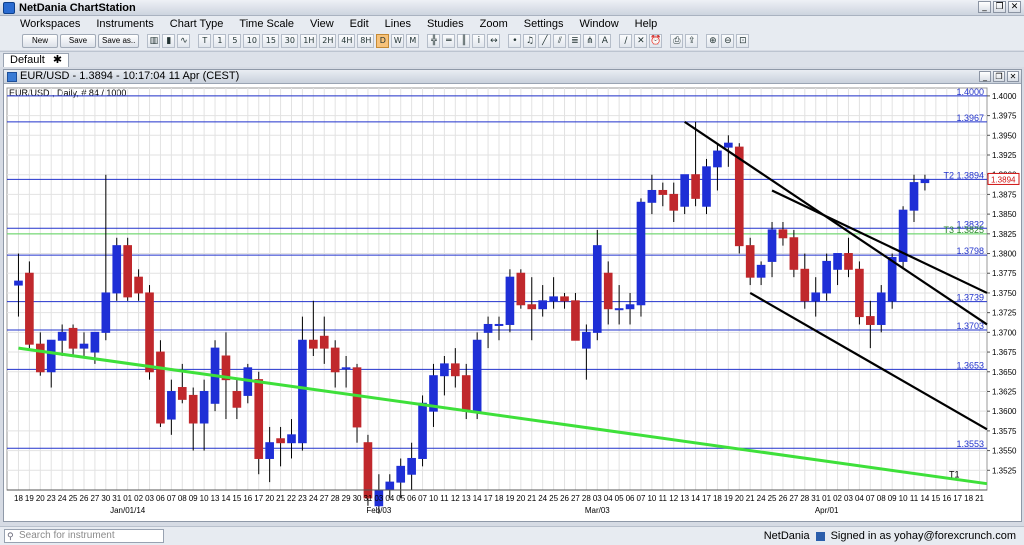 The width and height of the screenshot is (1024, 545). I want to click on menu-instruments: Instruments, so click(124, 24).